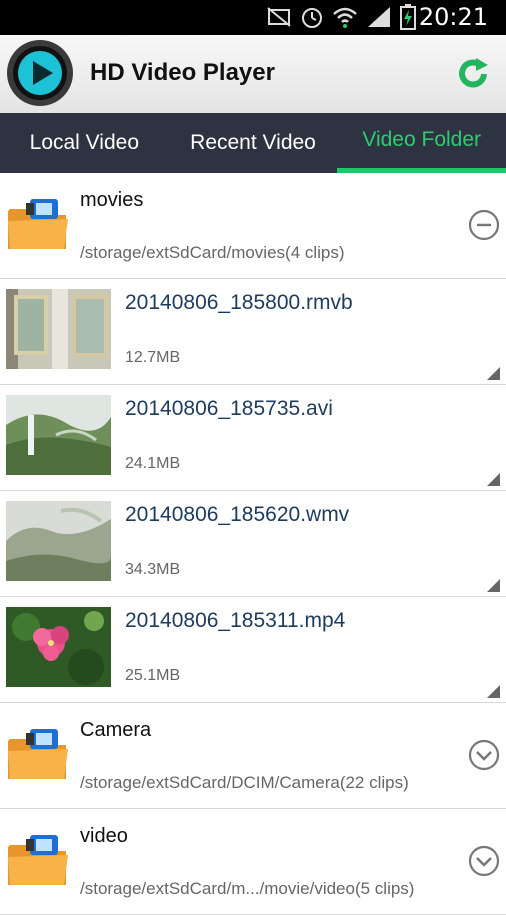  I want to click on tab-bar: Local Video Recent Video Video Folder, so click(253, 143).